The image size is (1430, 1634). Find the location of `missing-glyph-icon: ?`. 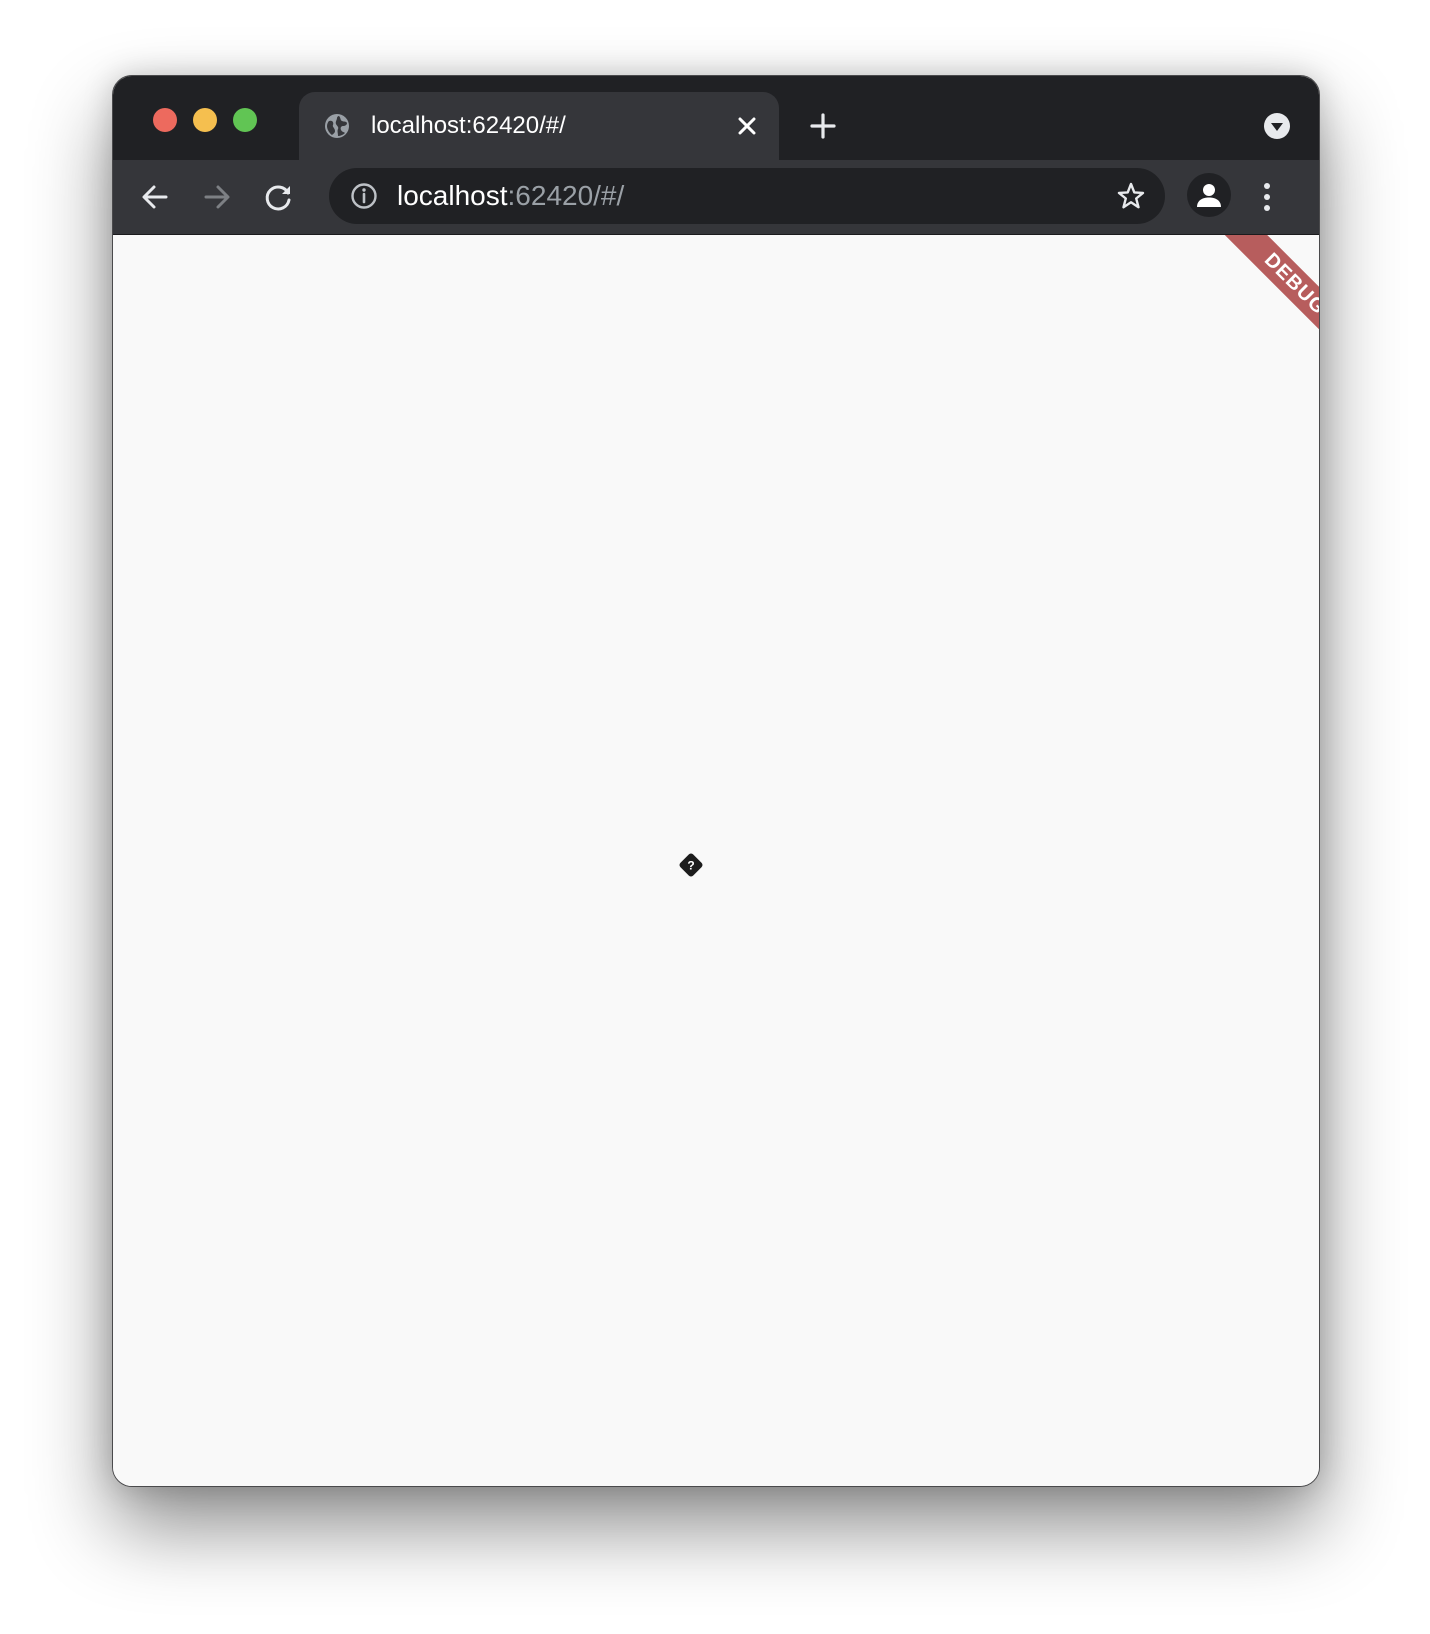

missing-glyph-icon: ? is located at coordinates (691, 865).